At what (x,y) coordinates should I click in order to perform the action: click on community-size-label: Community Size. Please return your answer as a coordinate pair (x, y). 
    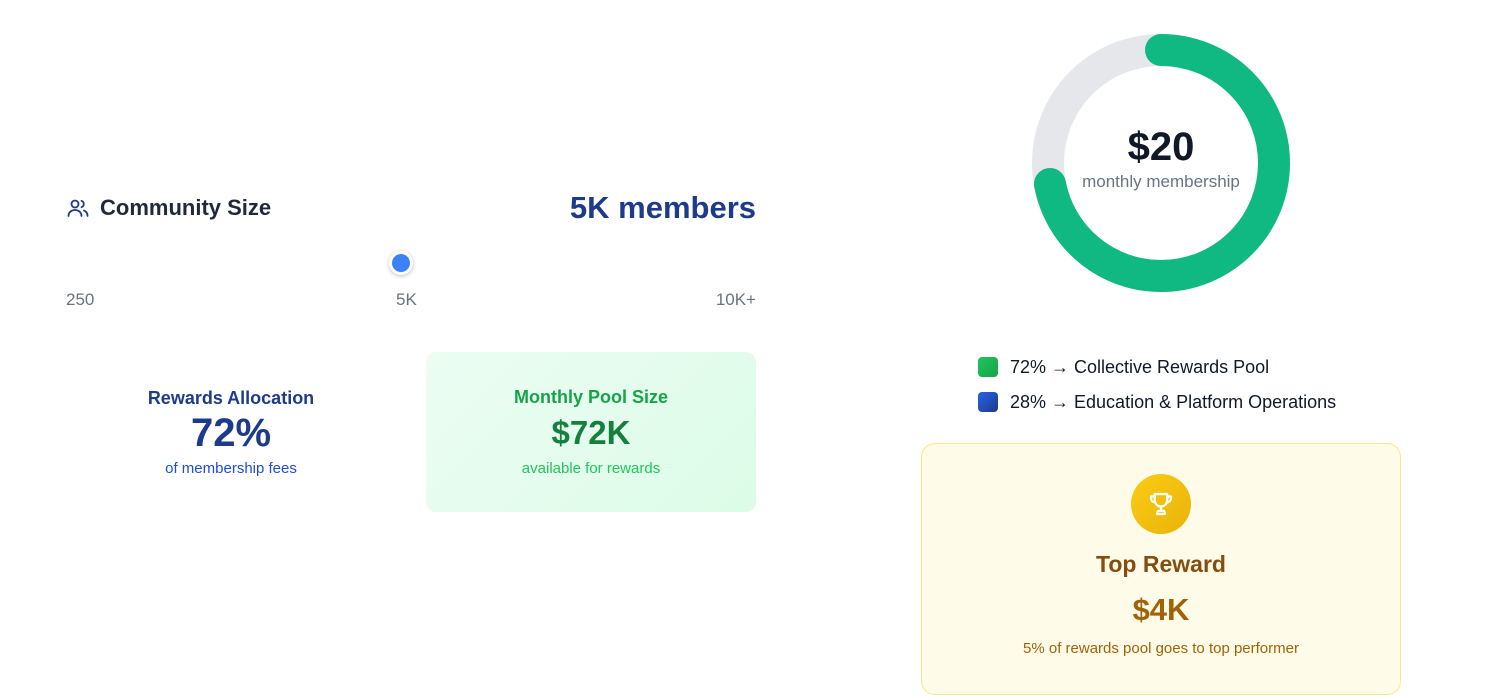
    Looking at the image, I should click on (186, 207).